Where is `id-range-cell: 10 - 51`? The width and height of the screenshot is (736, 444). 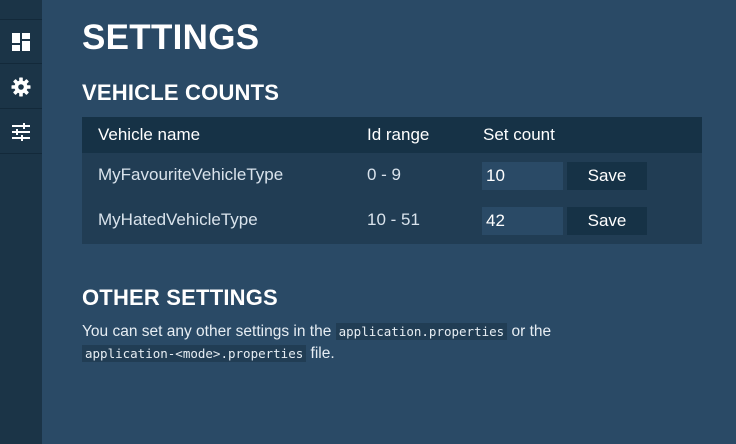
id-range-cell: 10 - 51 is located at coordinates (393, 219).